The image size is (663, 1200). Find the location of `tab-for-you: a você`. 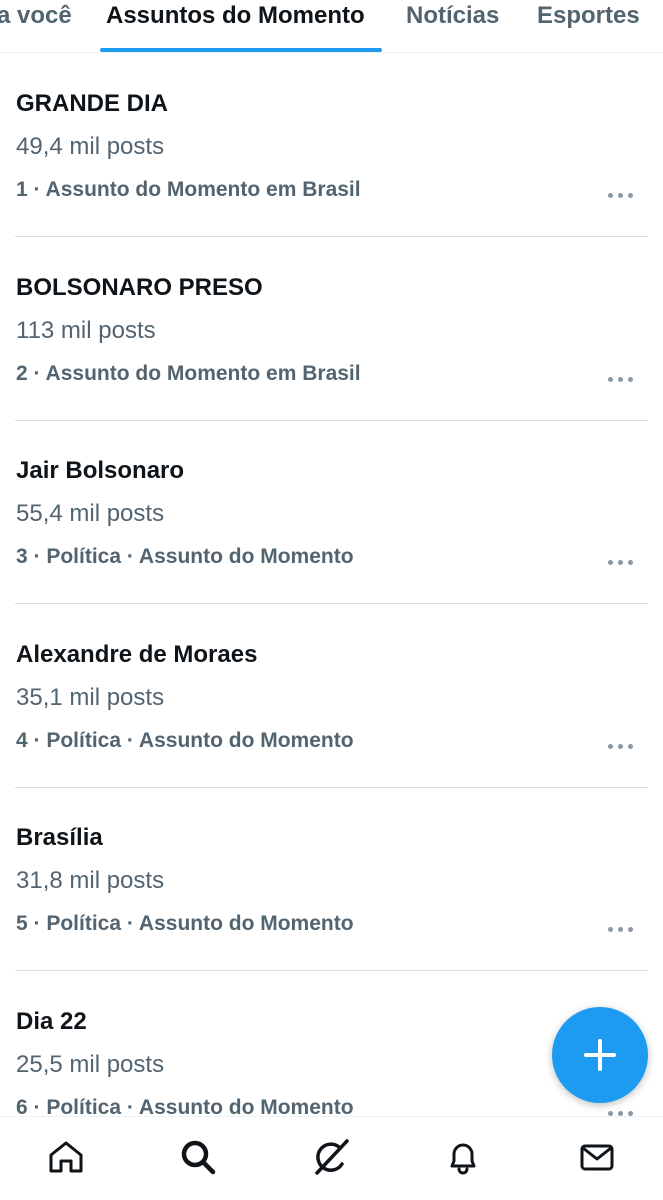

tab-for-you: a você is located at coordinates (36, 26).